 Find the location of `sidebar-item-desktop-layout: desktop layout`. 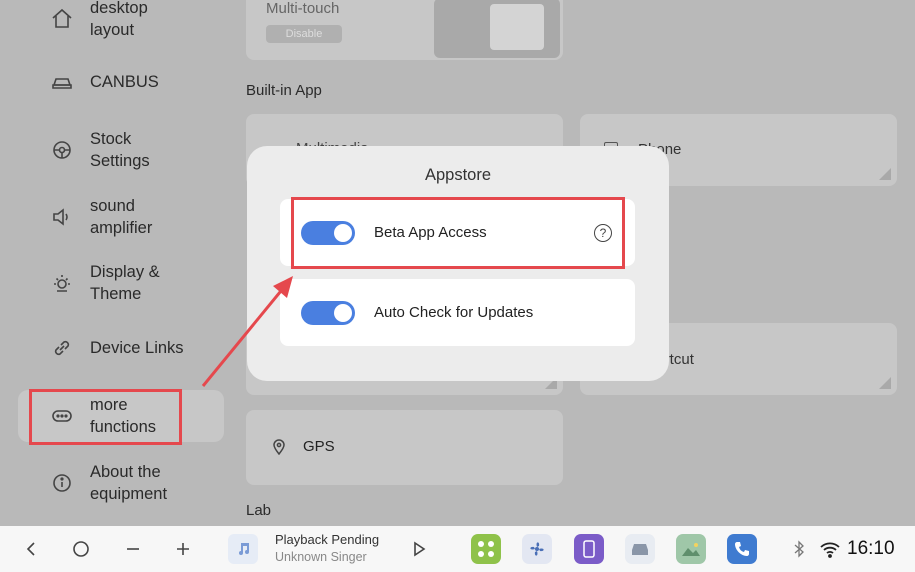

sidebar-item-desktop-layout: desktop layout is located at coordinates (121, 22).